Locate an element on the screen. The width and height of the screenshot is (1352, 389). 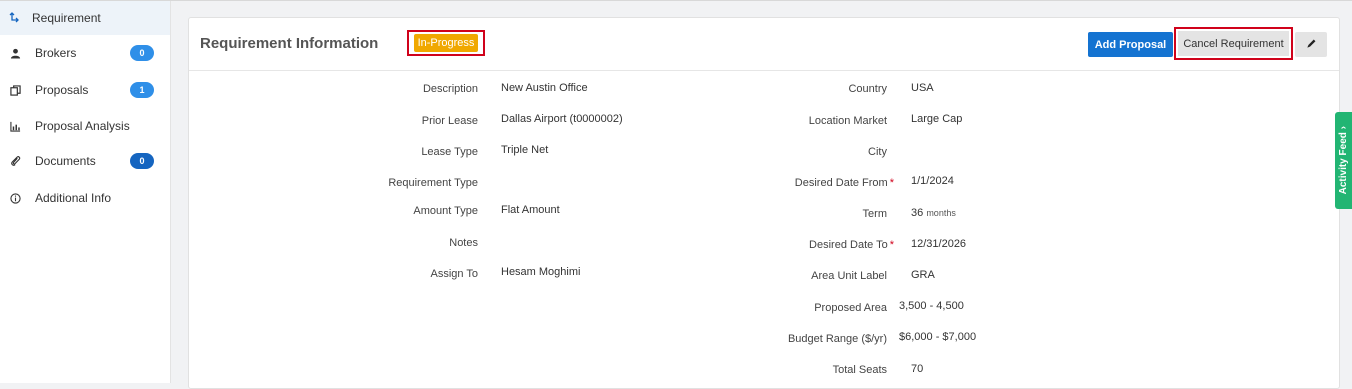
field-label: Lease Type is located at coordinates (449, 152).